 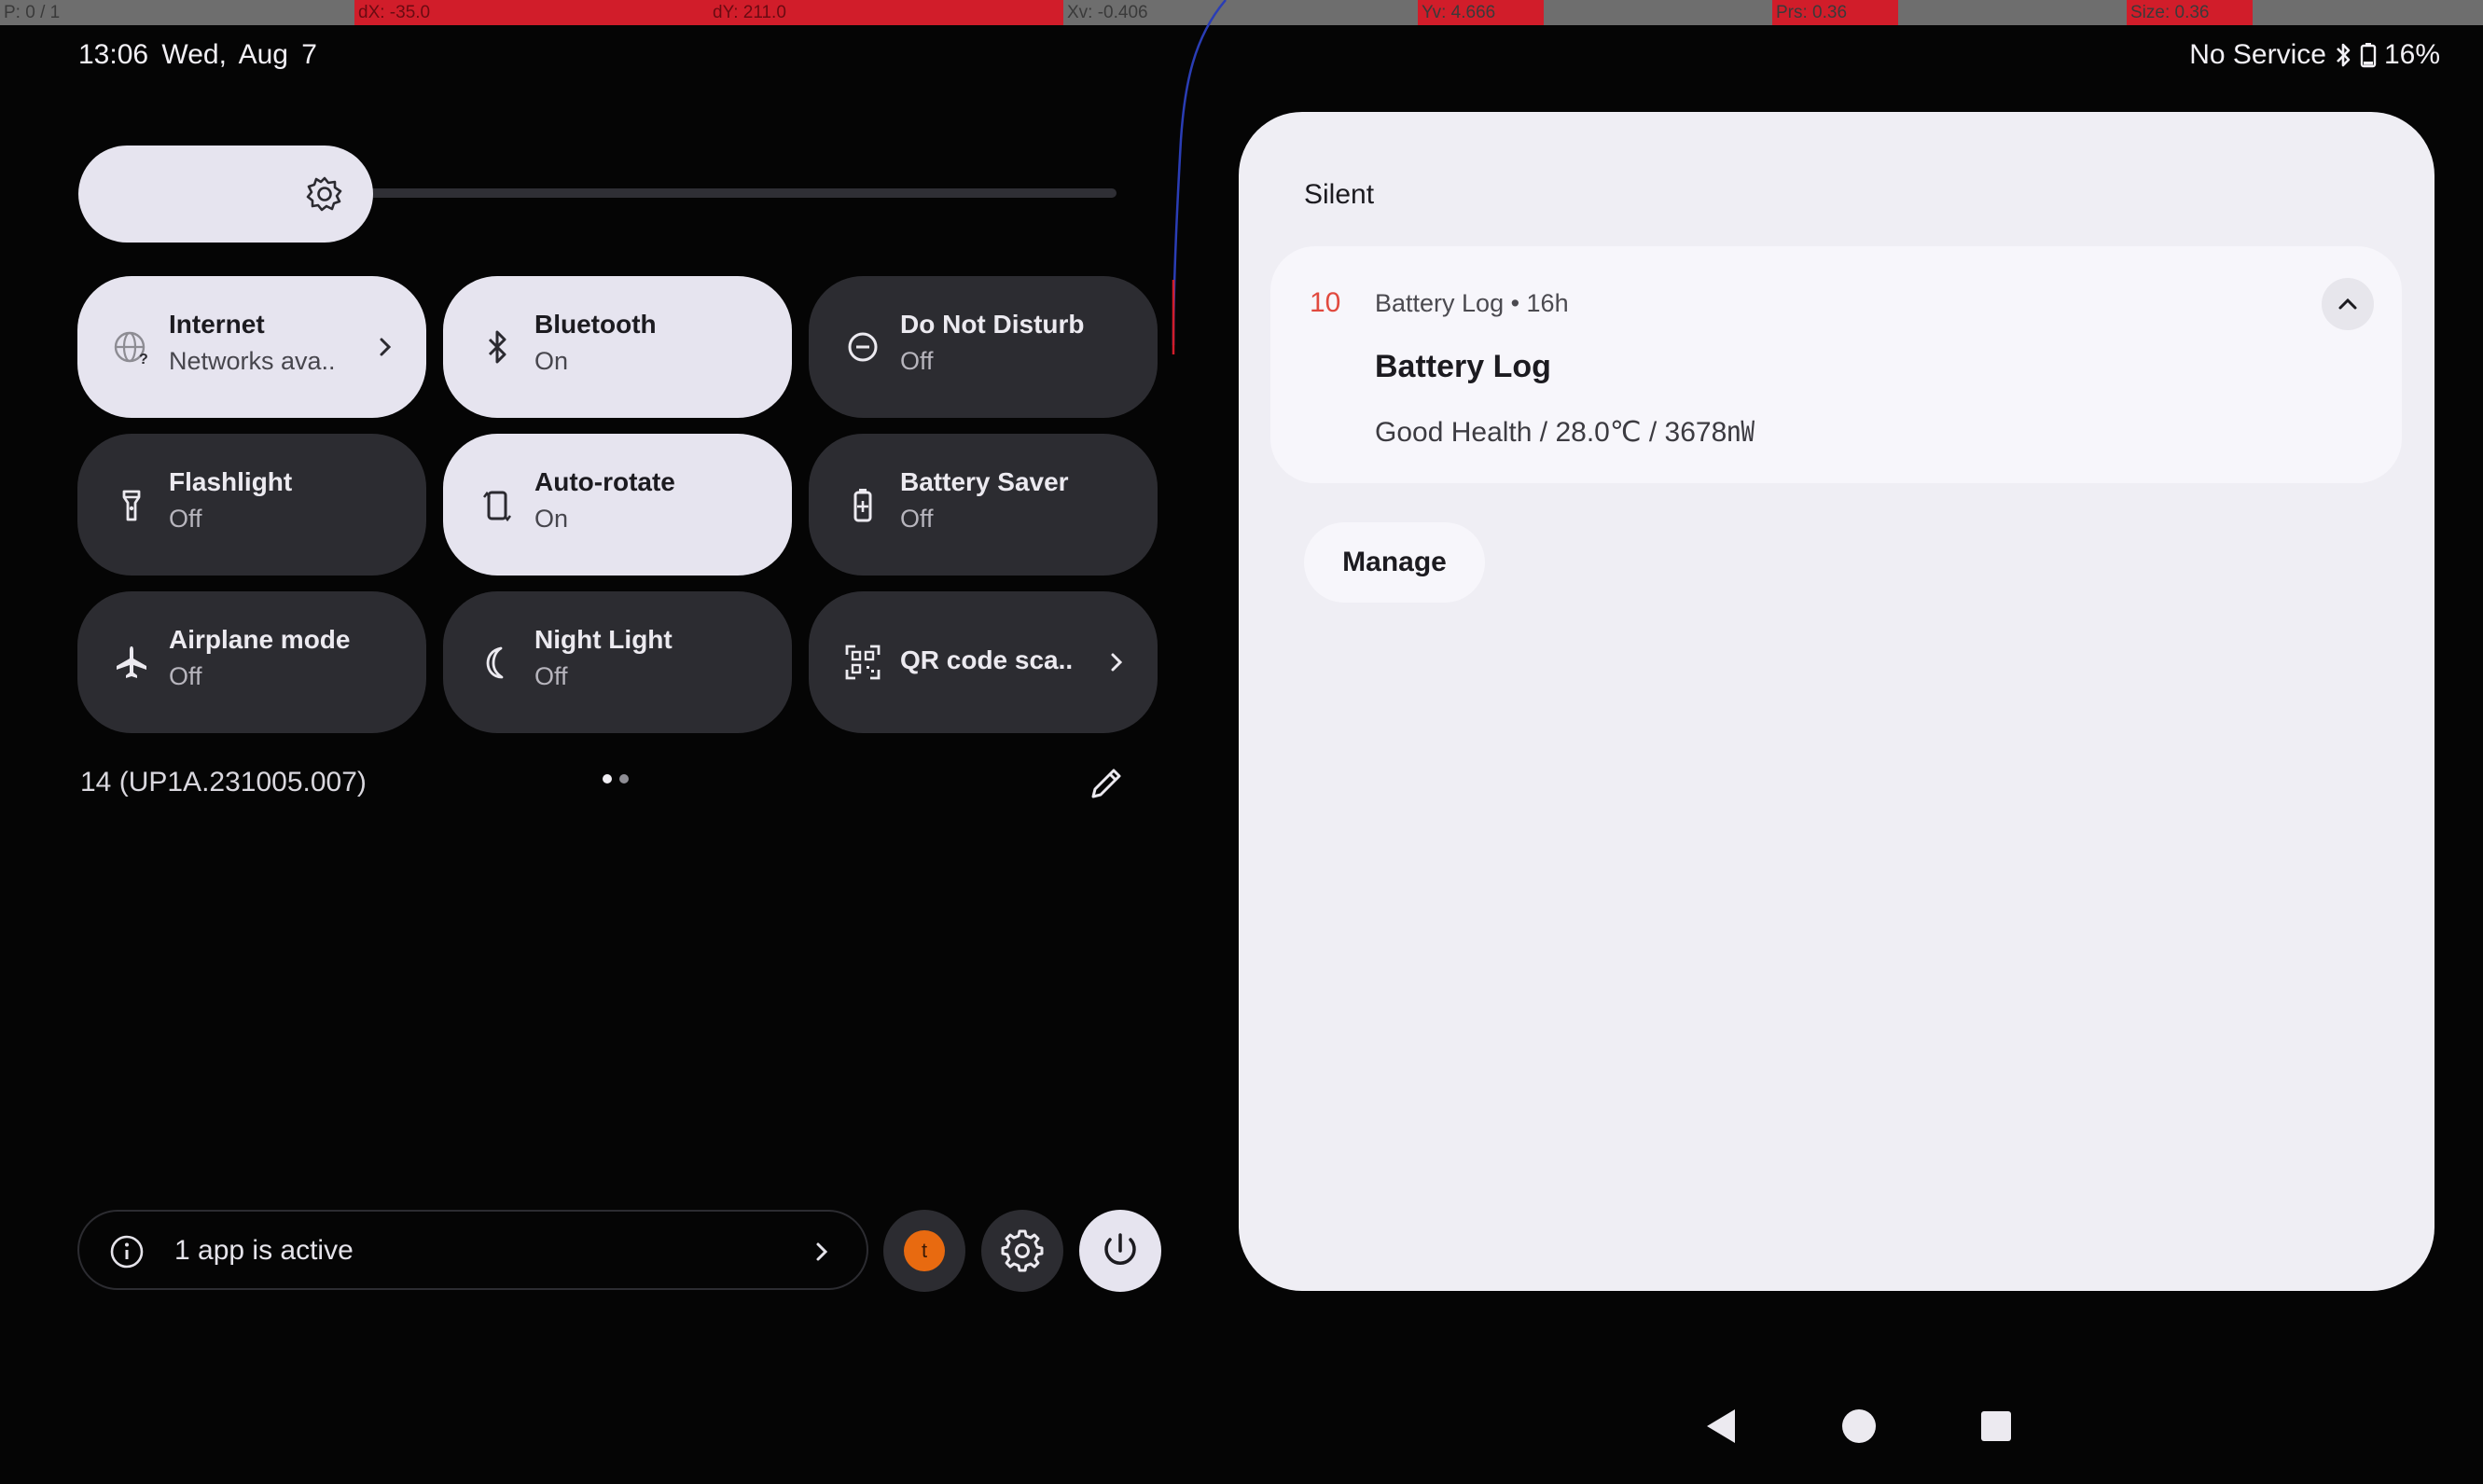 I want to click on manage-notifications-button: Manage, so click(x=1394, y=562).